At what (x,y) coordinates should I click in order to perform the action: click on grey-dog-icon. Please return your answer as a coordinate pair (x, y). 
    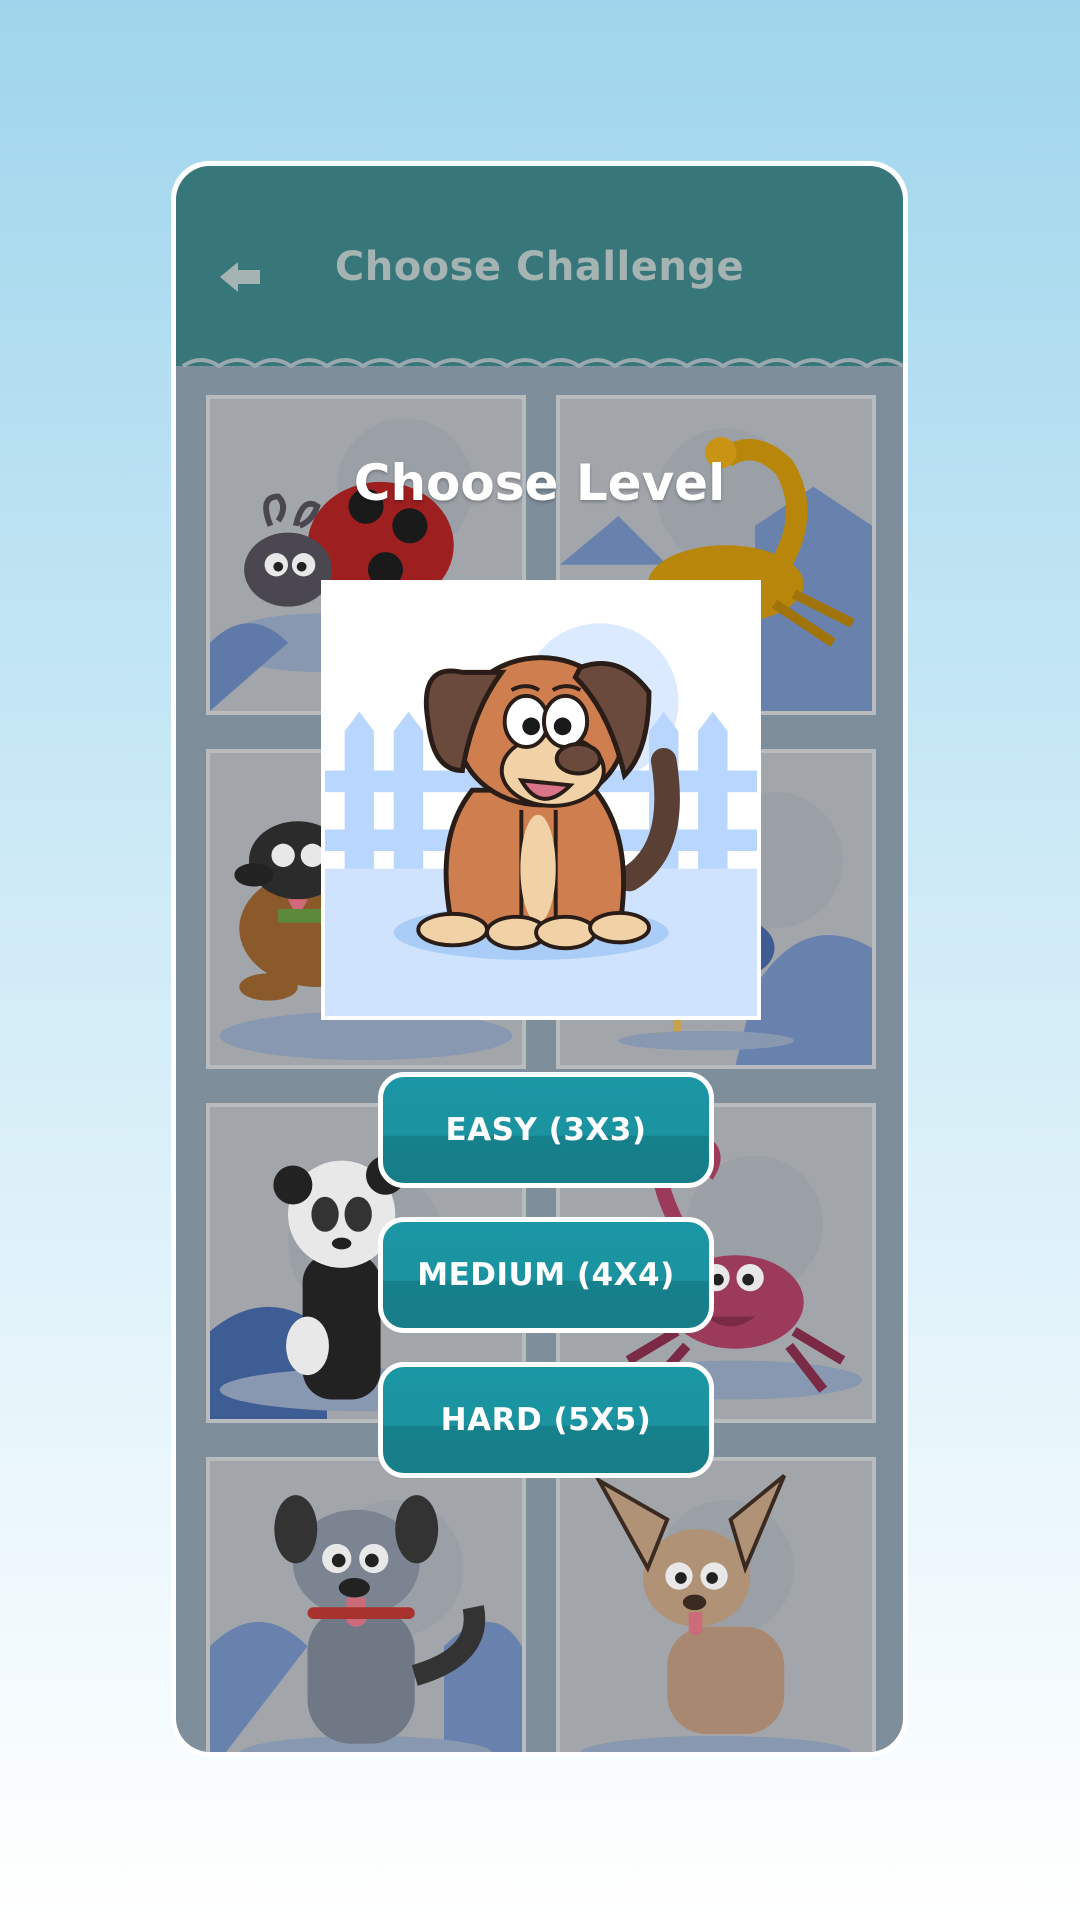
    Looking at the image, I should click on (366, 1606).